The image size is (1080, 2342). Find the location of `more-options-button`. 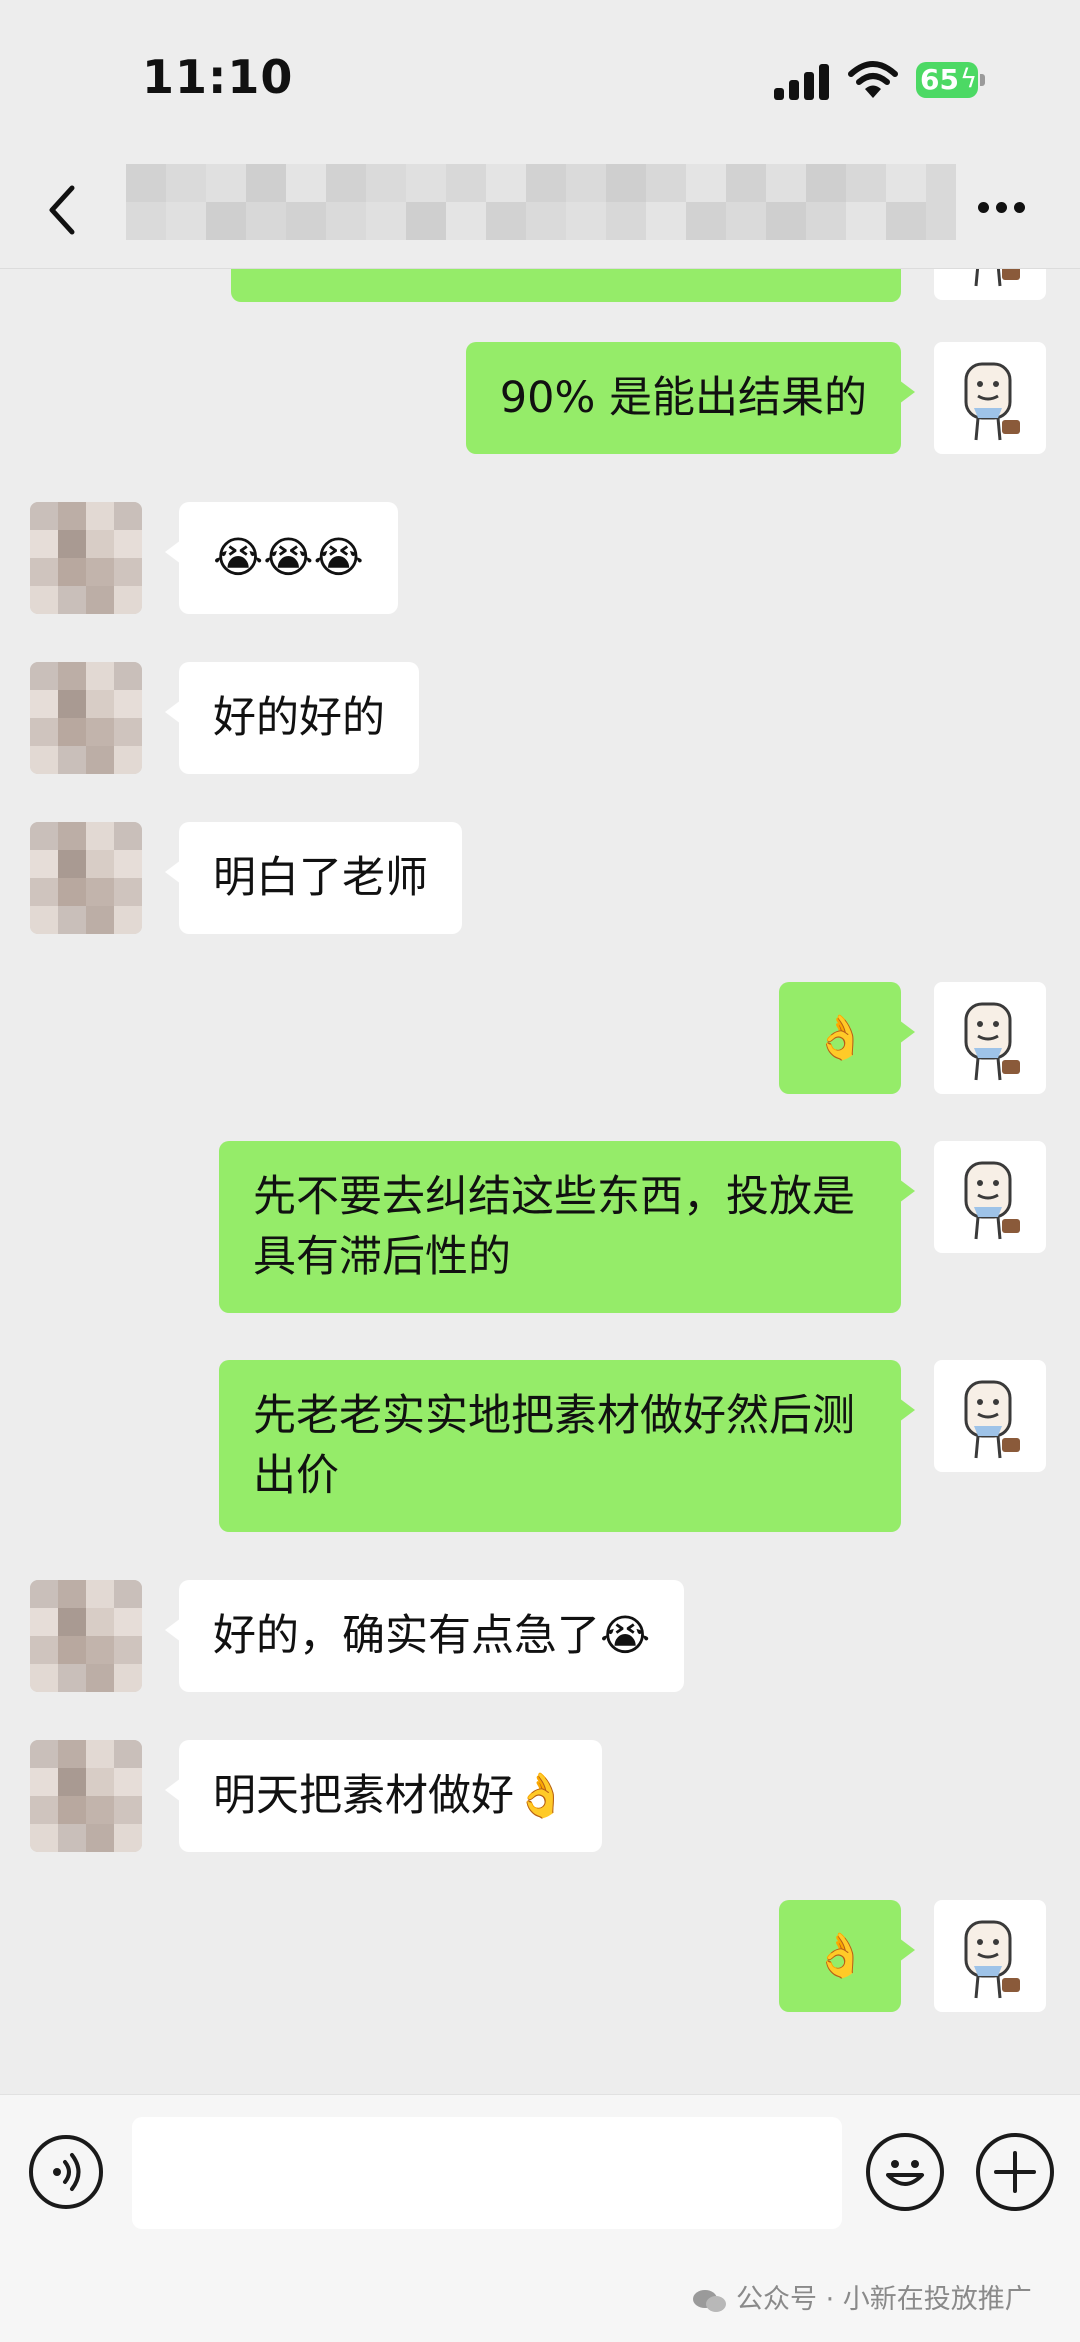

more-options-button is located at coordinates (1002, 205).